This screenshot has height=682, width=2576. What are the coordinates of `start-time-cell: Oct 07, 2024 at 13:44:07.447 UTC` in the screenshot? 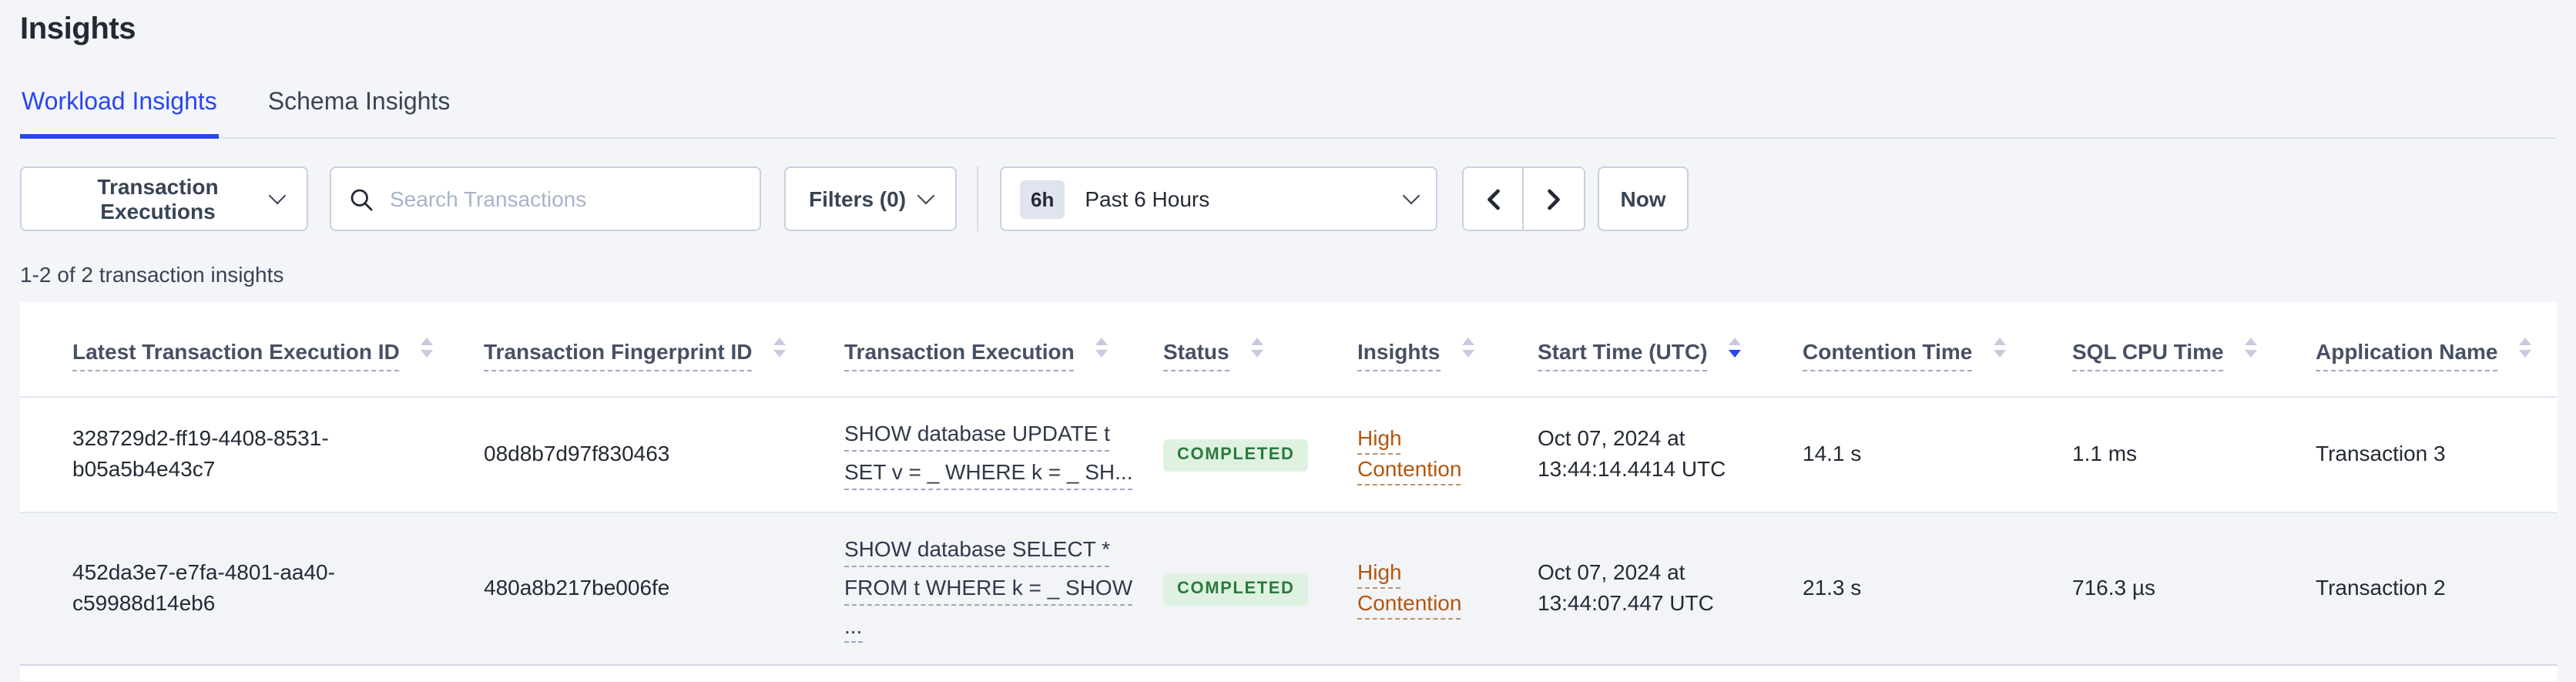 It's located at (1626, 587).